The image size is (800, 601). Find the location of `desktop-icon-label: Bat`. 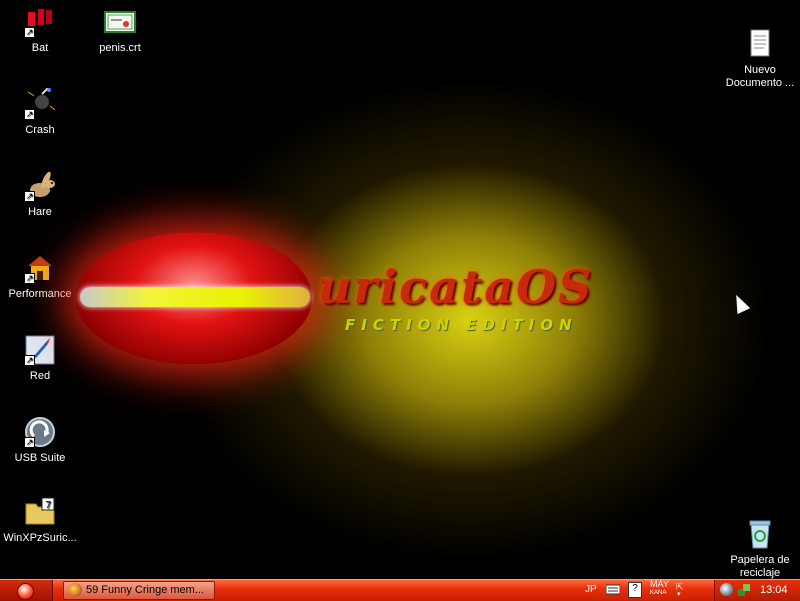

desktop-icon-label: Bat is located at coordinates (40, 48).